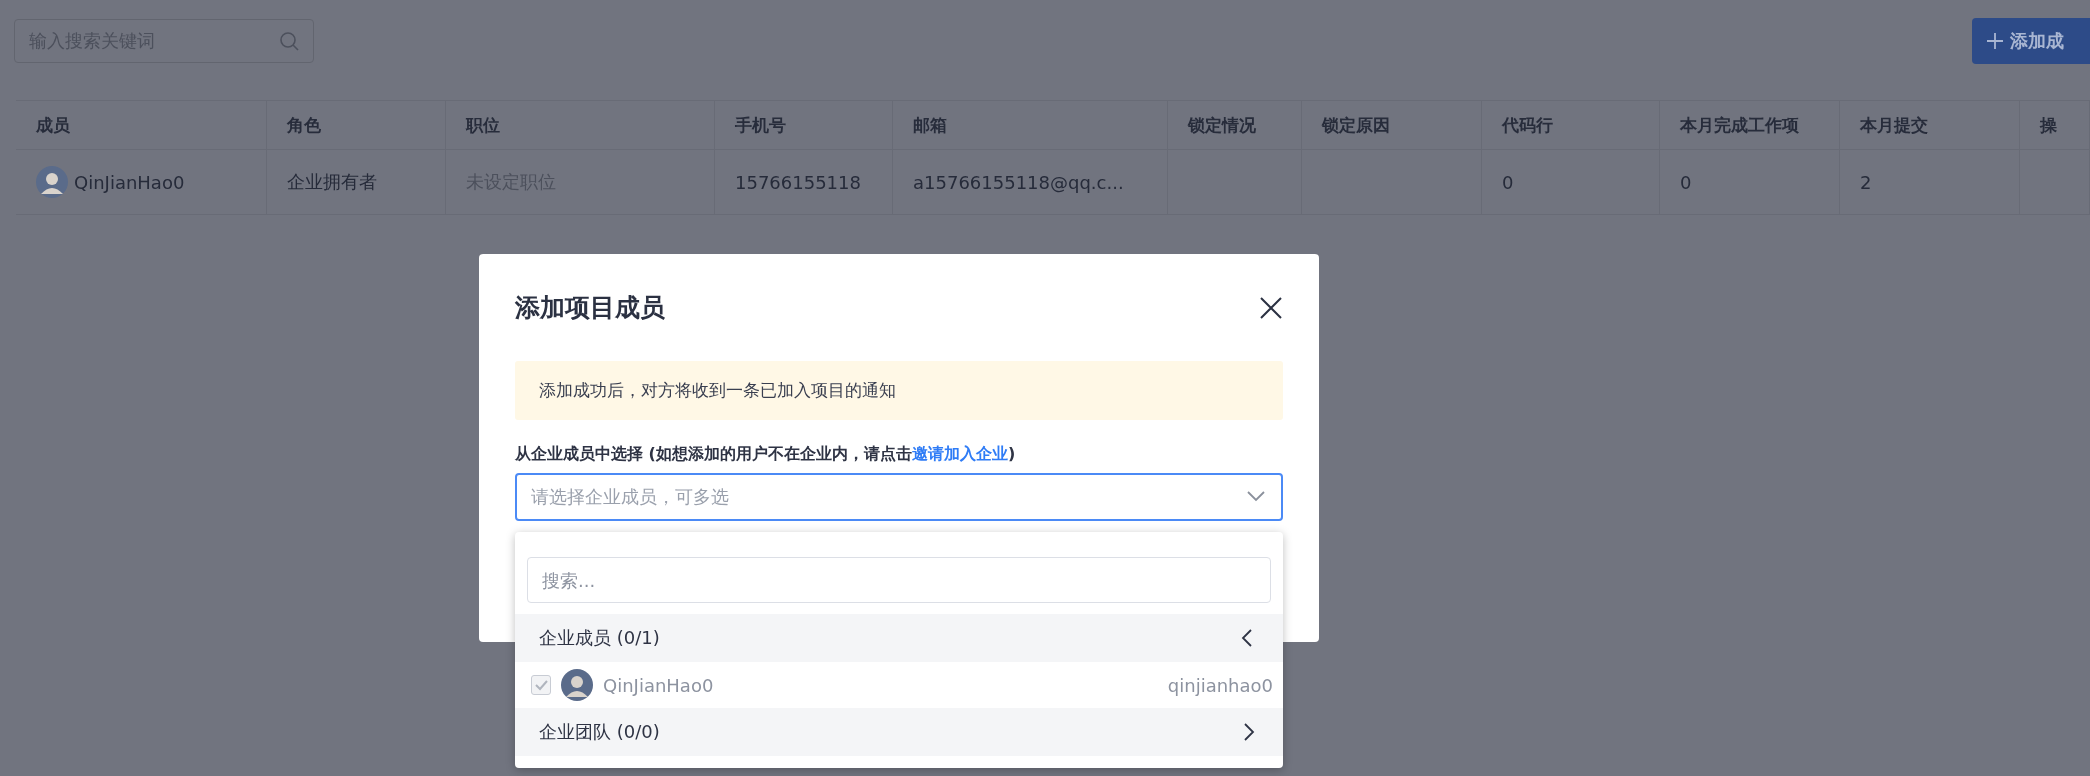 Image resolution: width=2090 pixels, height=776 pixels. I want to click on close-icon, so click(1271, 307).